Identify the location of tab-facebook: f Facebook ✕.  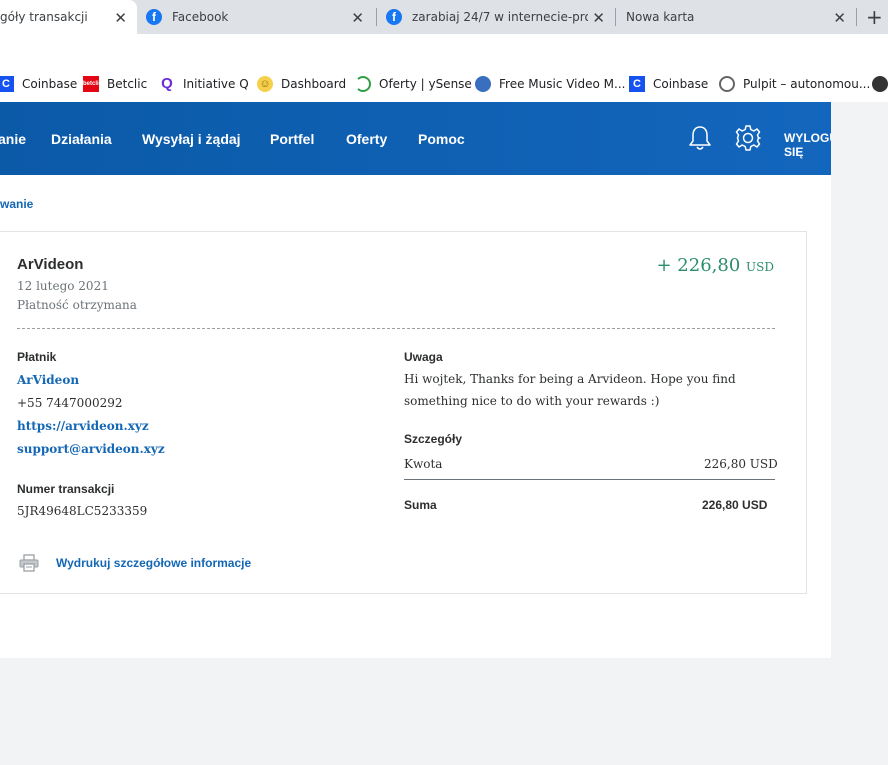
(260, 17).